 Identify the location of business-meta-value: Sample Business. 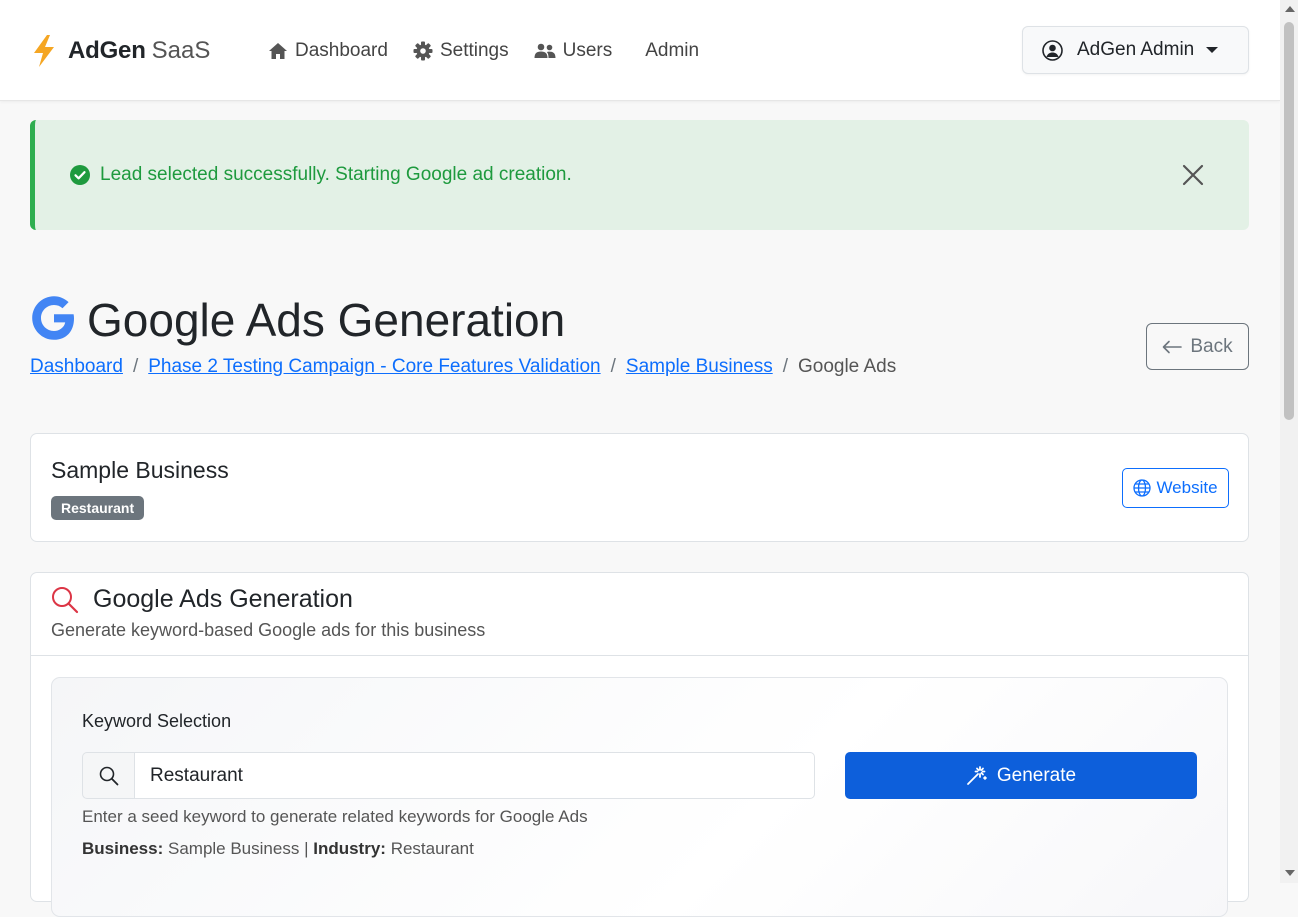
(233, 848).